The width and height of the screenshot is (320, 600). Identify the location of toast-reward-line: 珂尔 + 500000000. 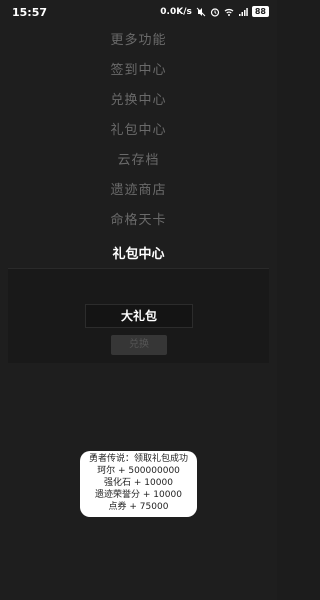
(138, 471).